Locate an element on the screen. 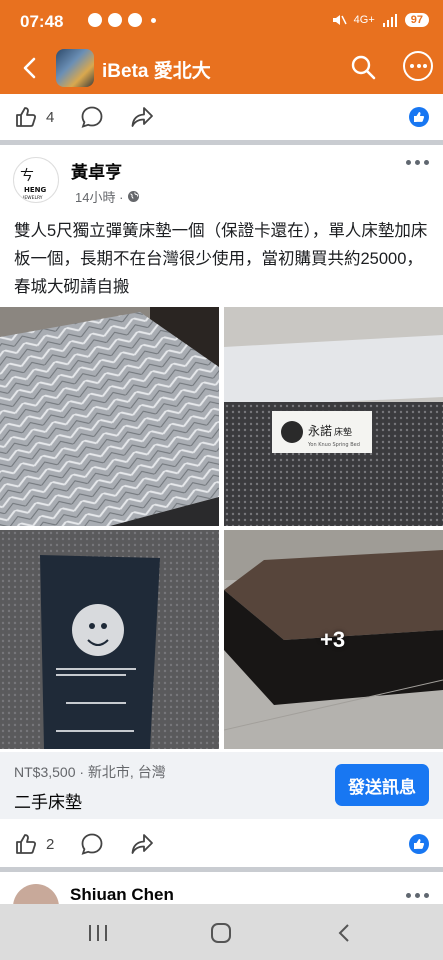 Image resolution: width=443 pixels, height=960 pixels. post-author: 黃卓亨 is located at coordinates (96, 170).